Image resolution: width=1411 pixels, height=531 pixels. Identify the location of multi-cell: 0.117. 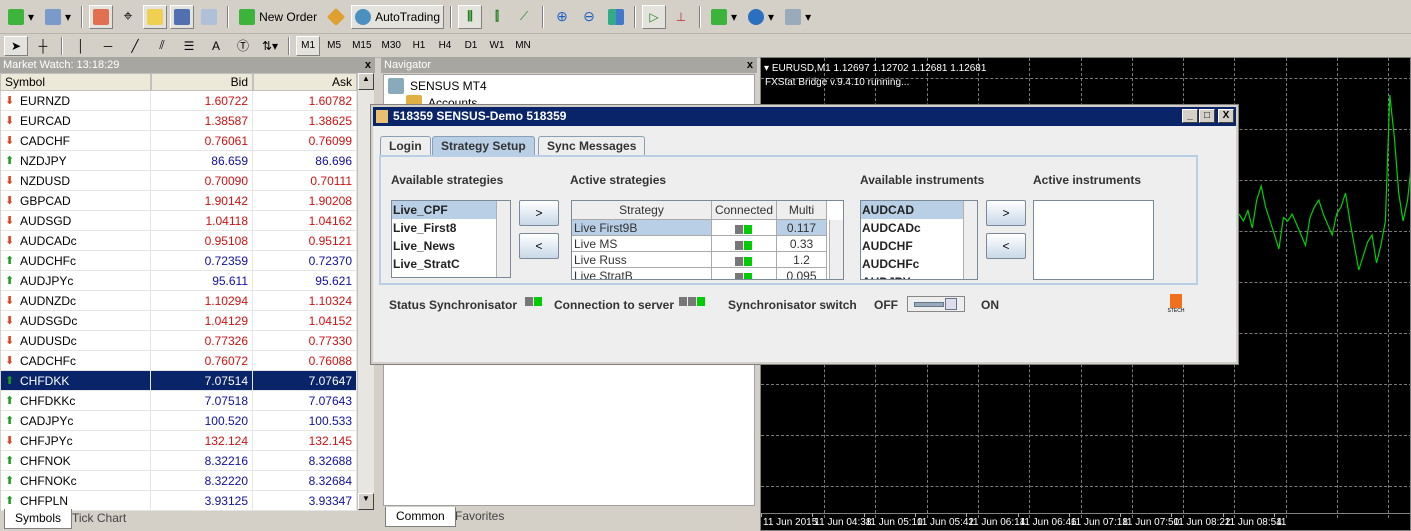
(802, 228).